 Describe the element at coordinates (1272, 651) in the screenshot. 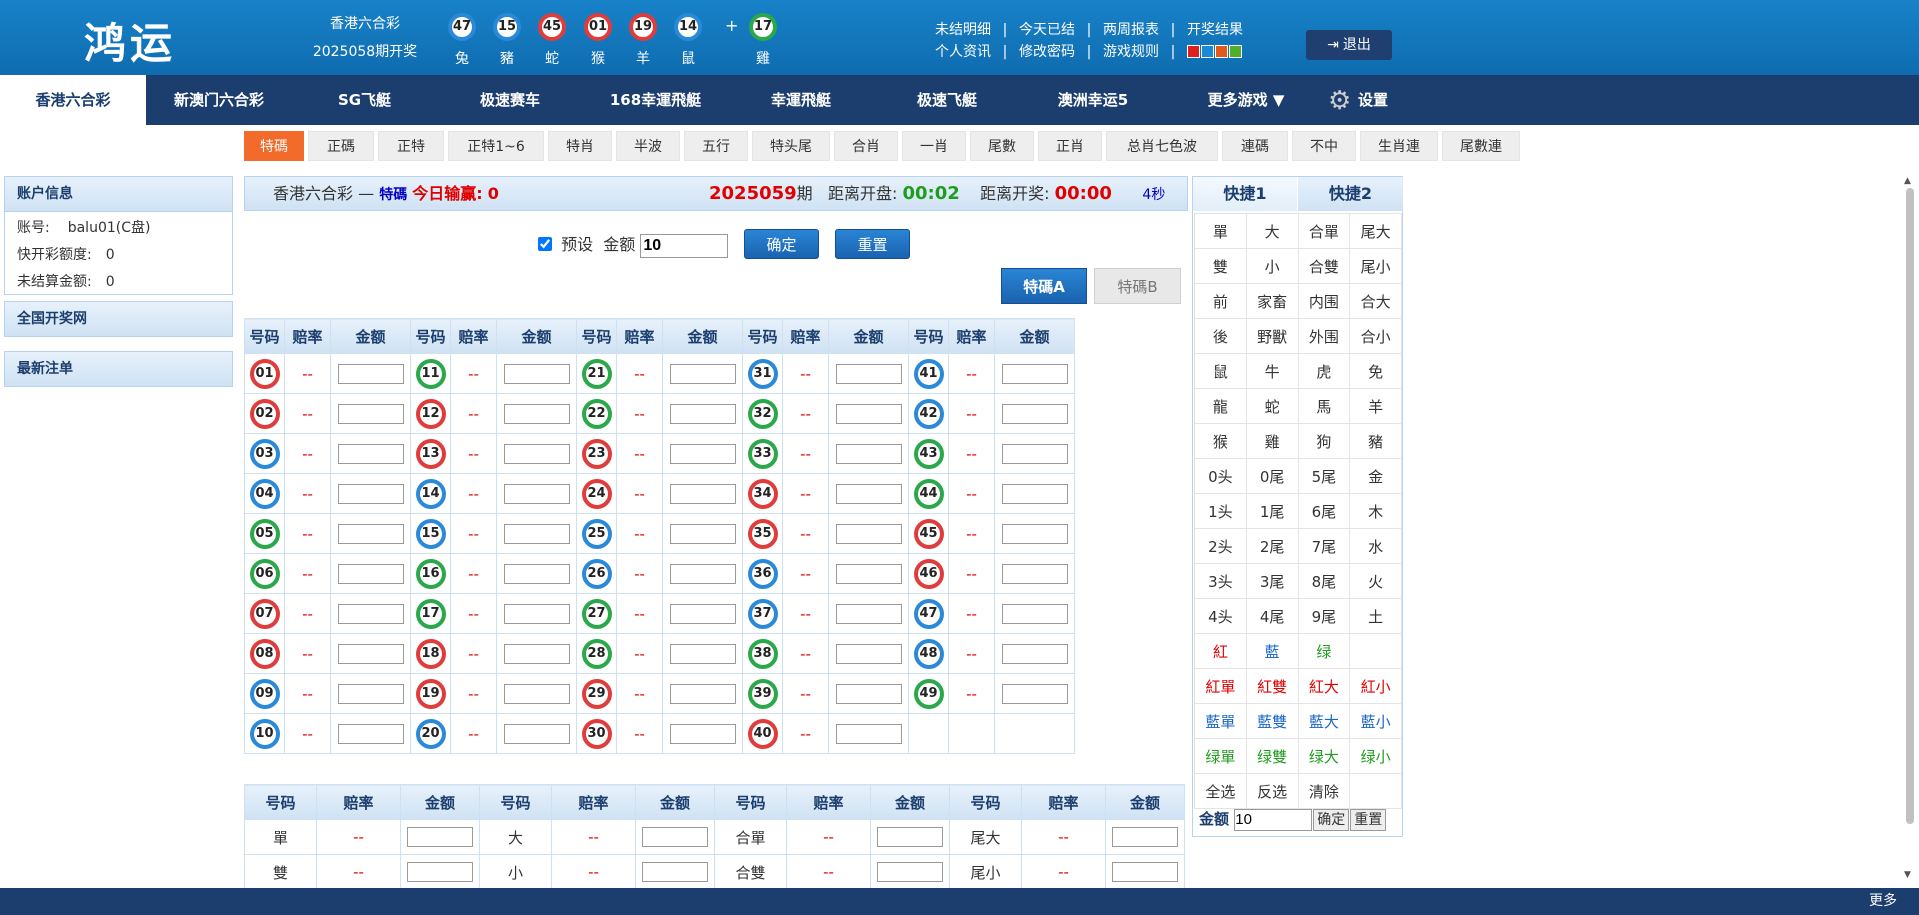

I see `quick-option: 藍` at that location.